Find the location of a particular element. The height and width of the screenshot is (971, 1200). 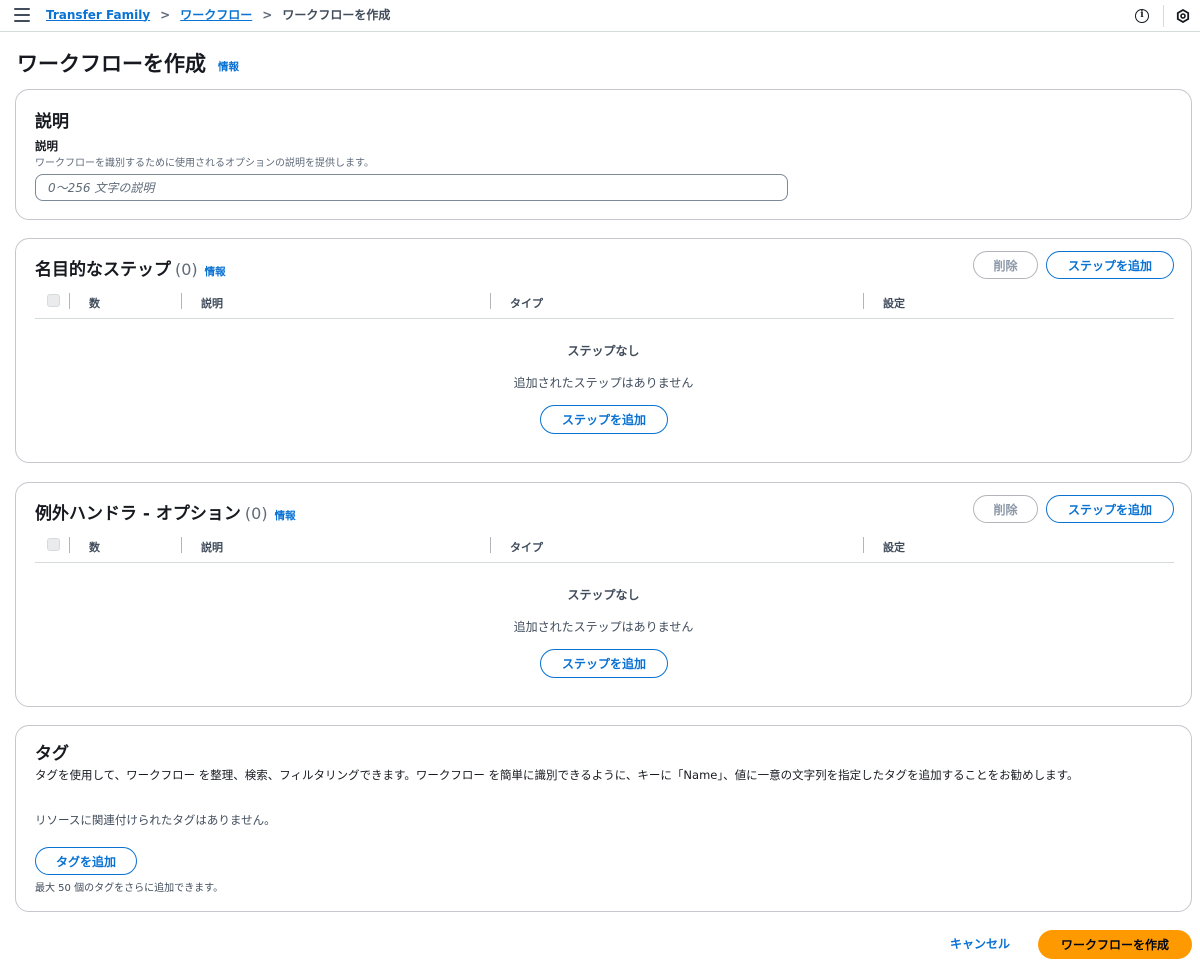

tags-heading: タグ is located at coordinates (52, 754).